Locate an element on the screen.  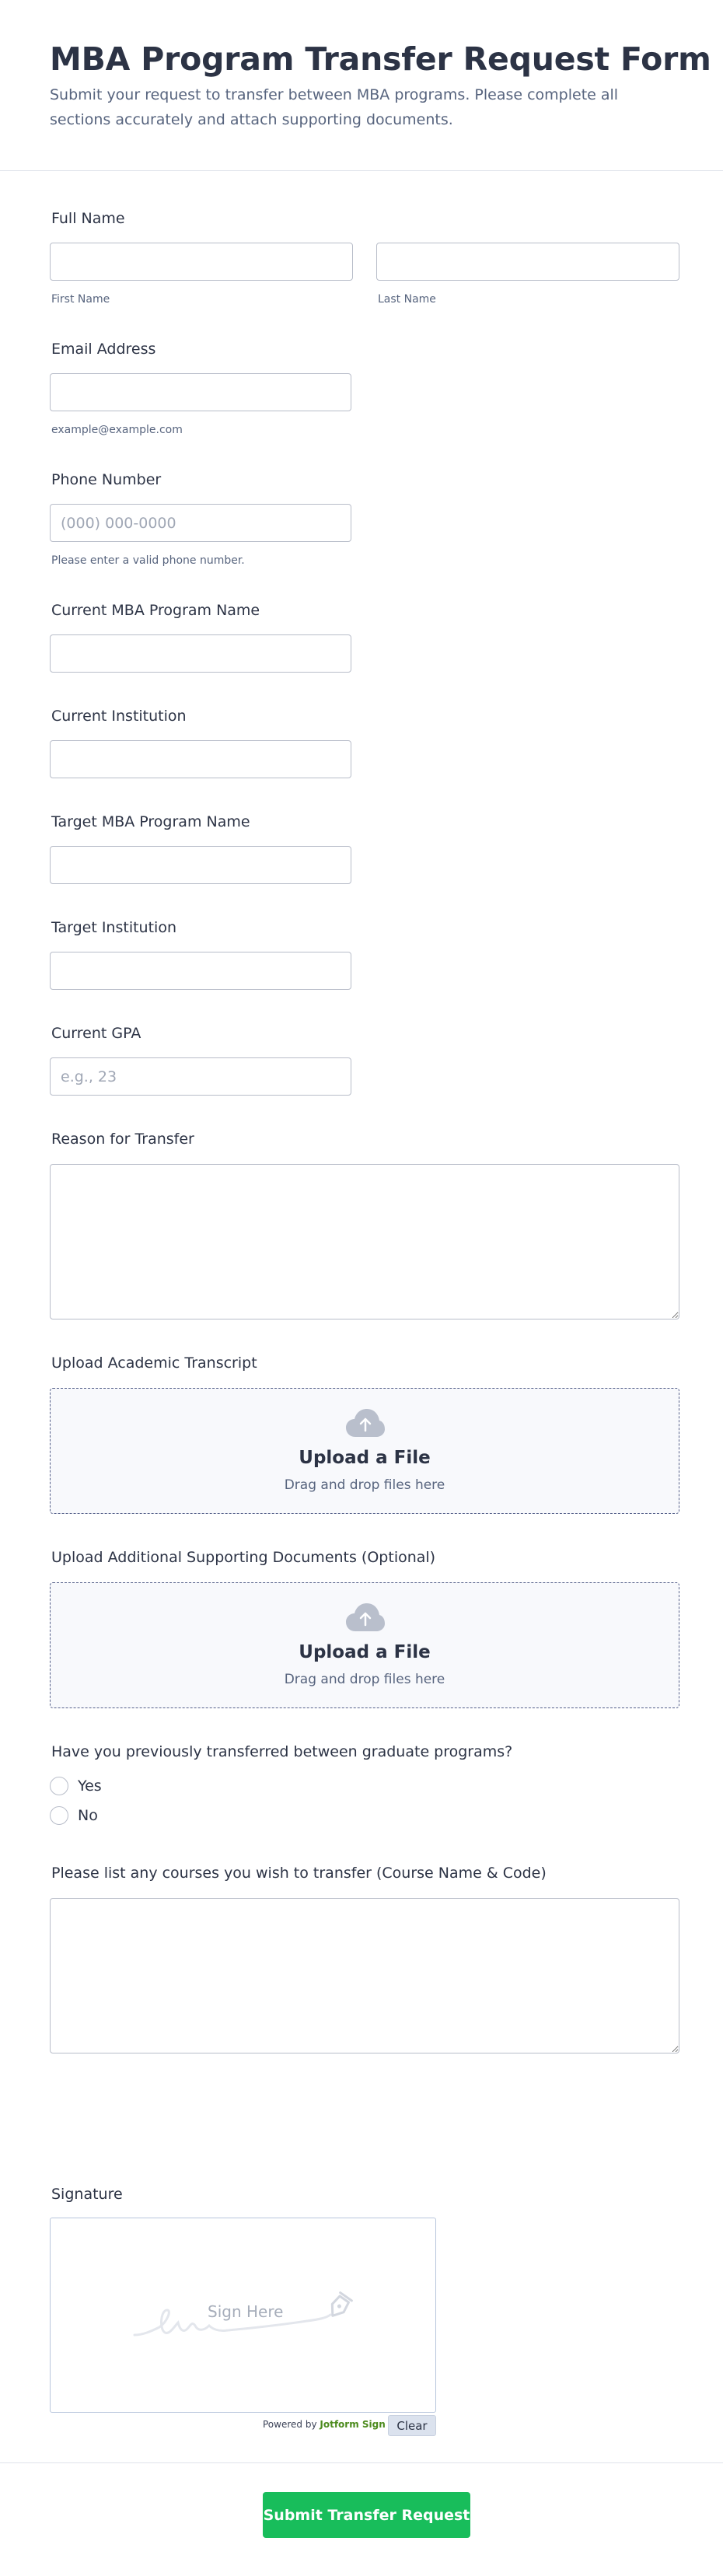
submit-button: Submit Transfer Request is located at coordinates (367, 2515).